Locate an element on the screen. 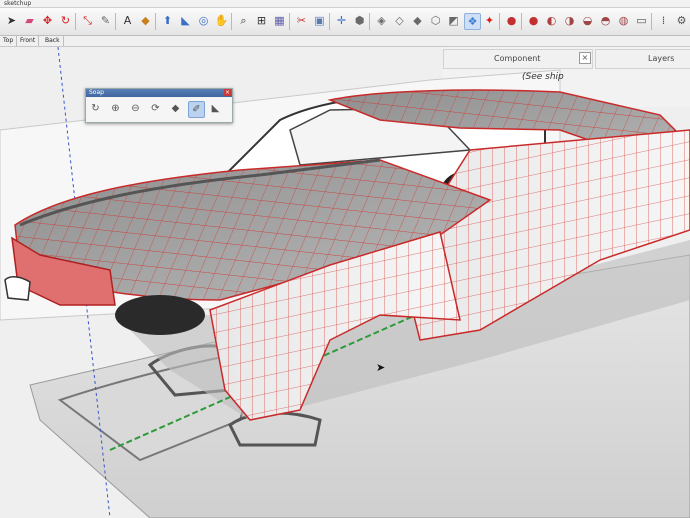 This screenshot has width=690, height=518. settings-icon: ⚙ is located at coordinates (681, 20).